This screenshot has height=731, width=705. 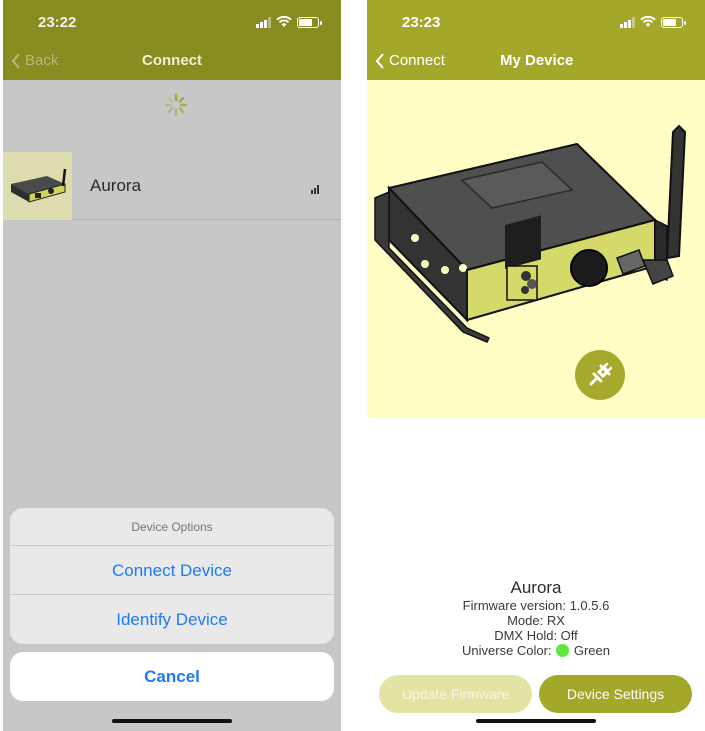 What do you see at coordinates (421, 22) in the screenshot?
I see `status-time: 23:23` at bounding box center [421, 22].